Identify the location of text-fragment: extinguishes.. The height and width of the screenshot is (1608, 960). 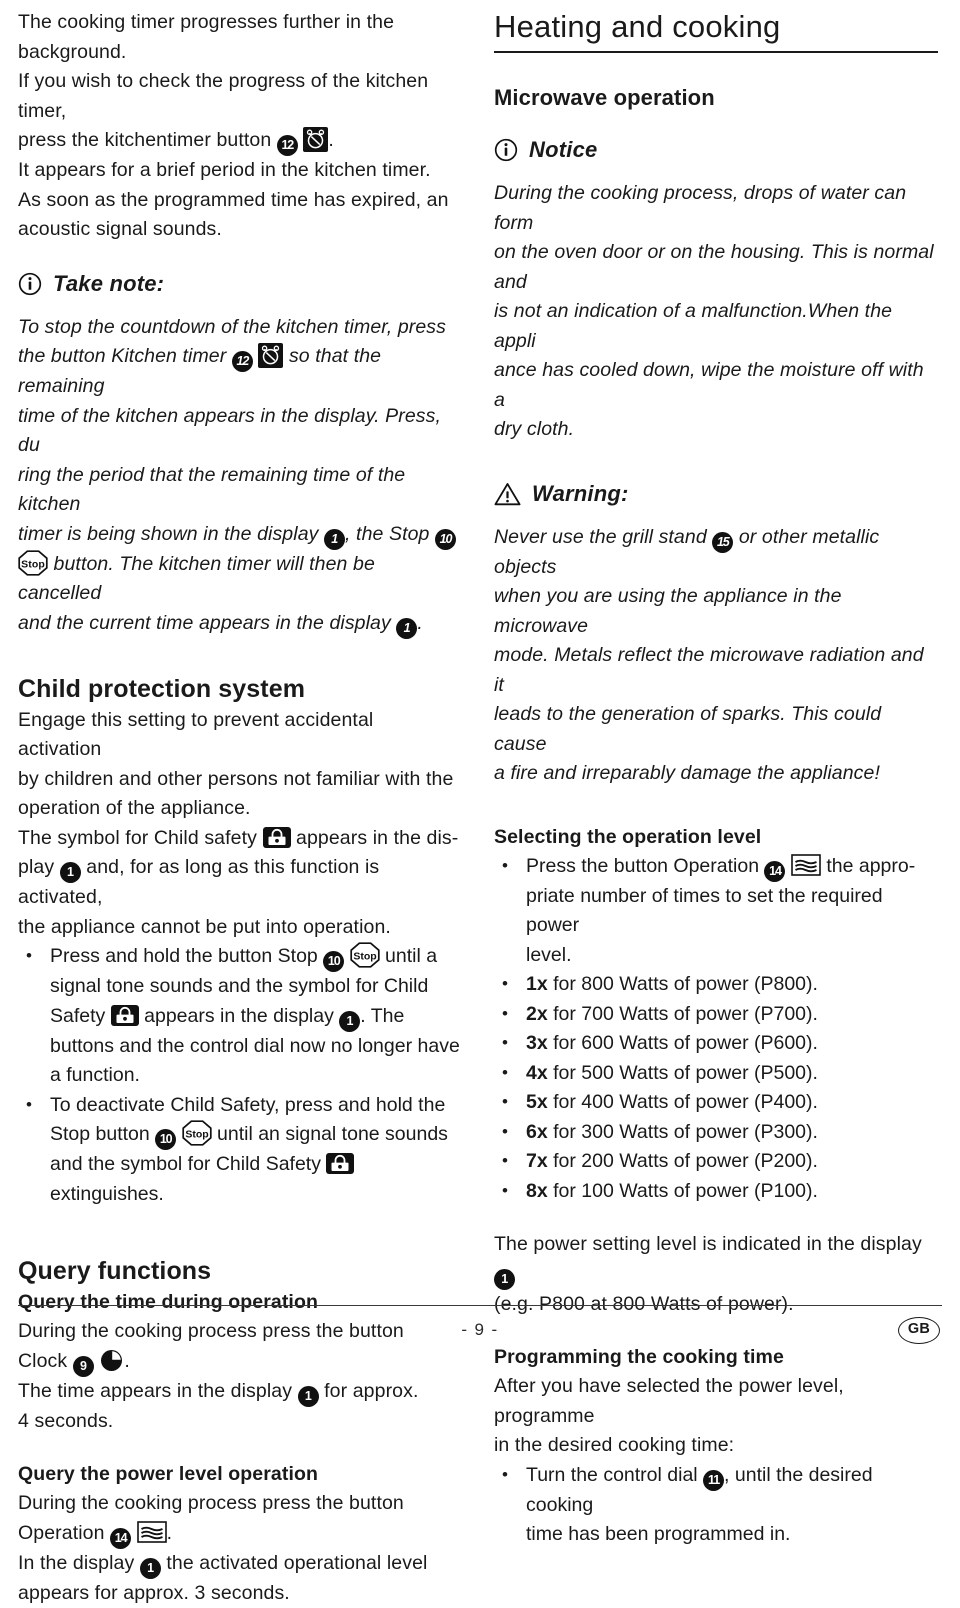
(107, 1194).